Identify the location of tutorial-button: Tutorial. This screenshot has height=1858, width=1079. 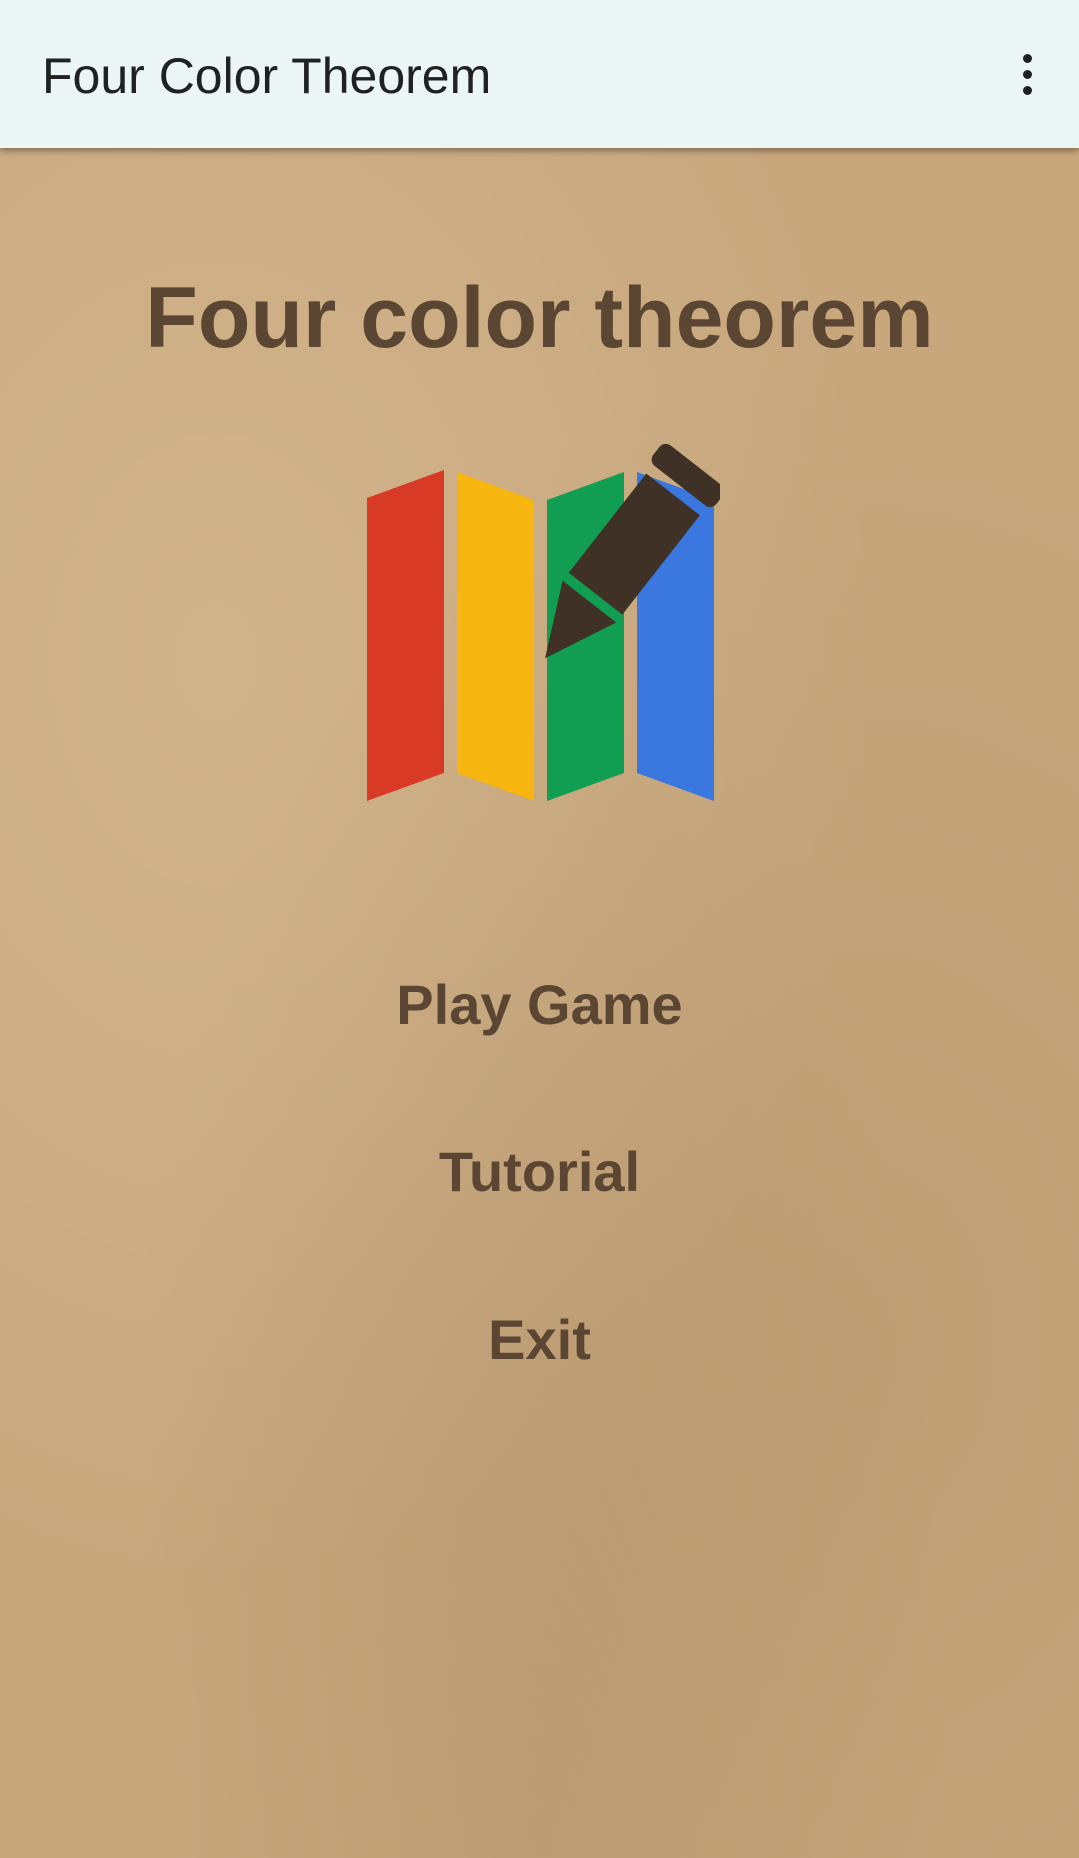
(539, 1172).